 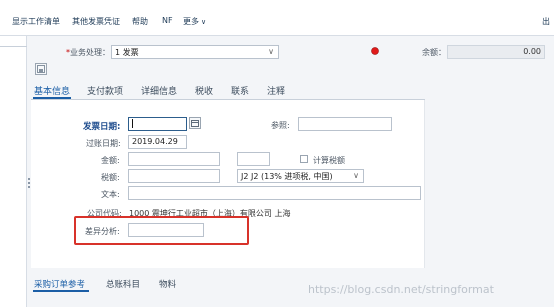 I want to click on show-worklist-button: 显示工作清单, so click(x=36, y=21).